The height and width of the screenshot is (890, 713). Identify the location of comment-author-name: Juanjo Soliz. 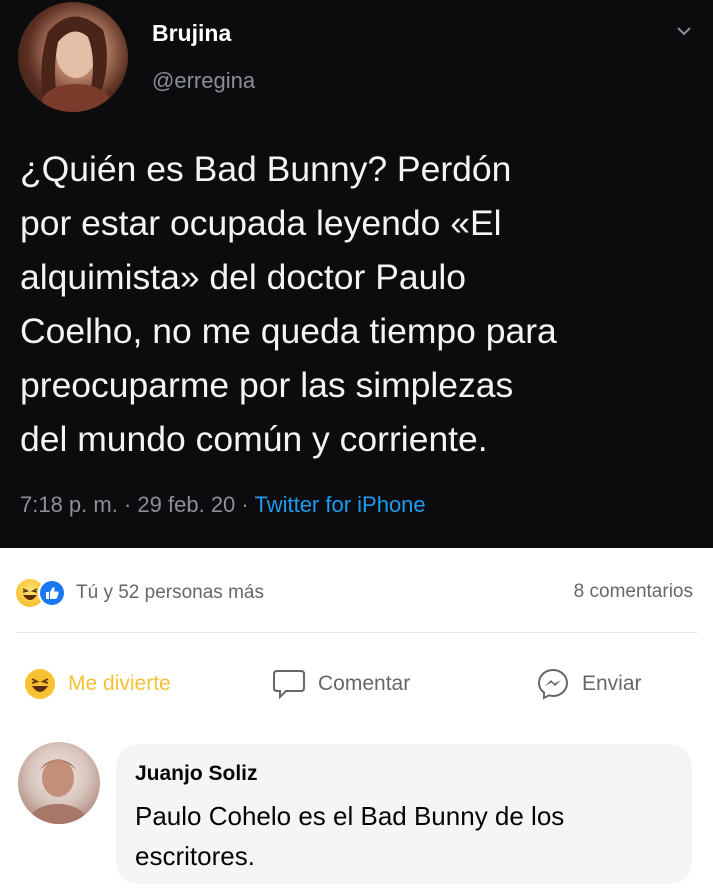
(196, 774).